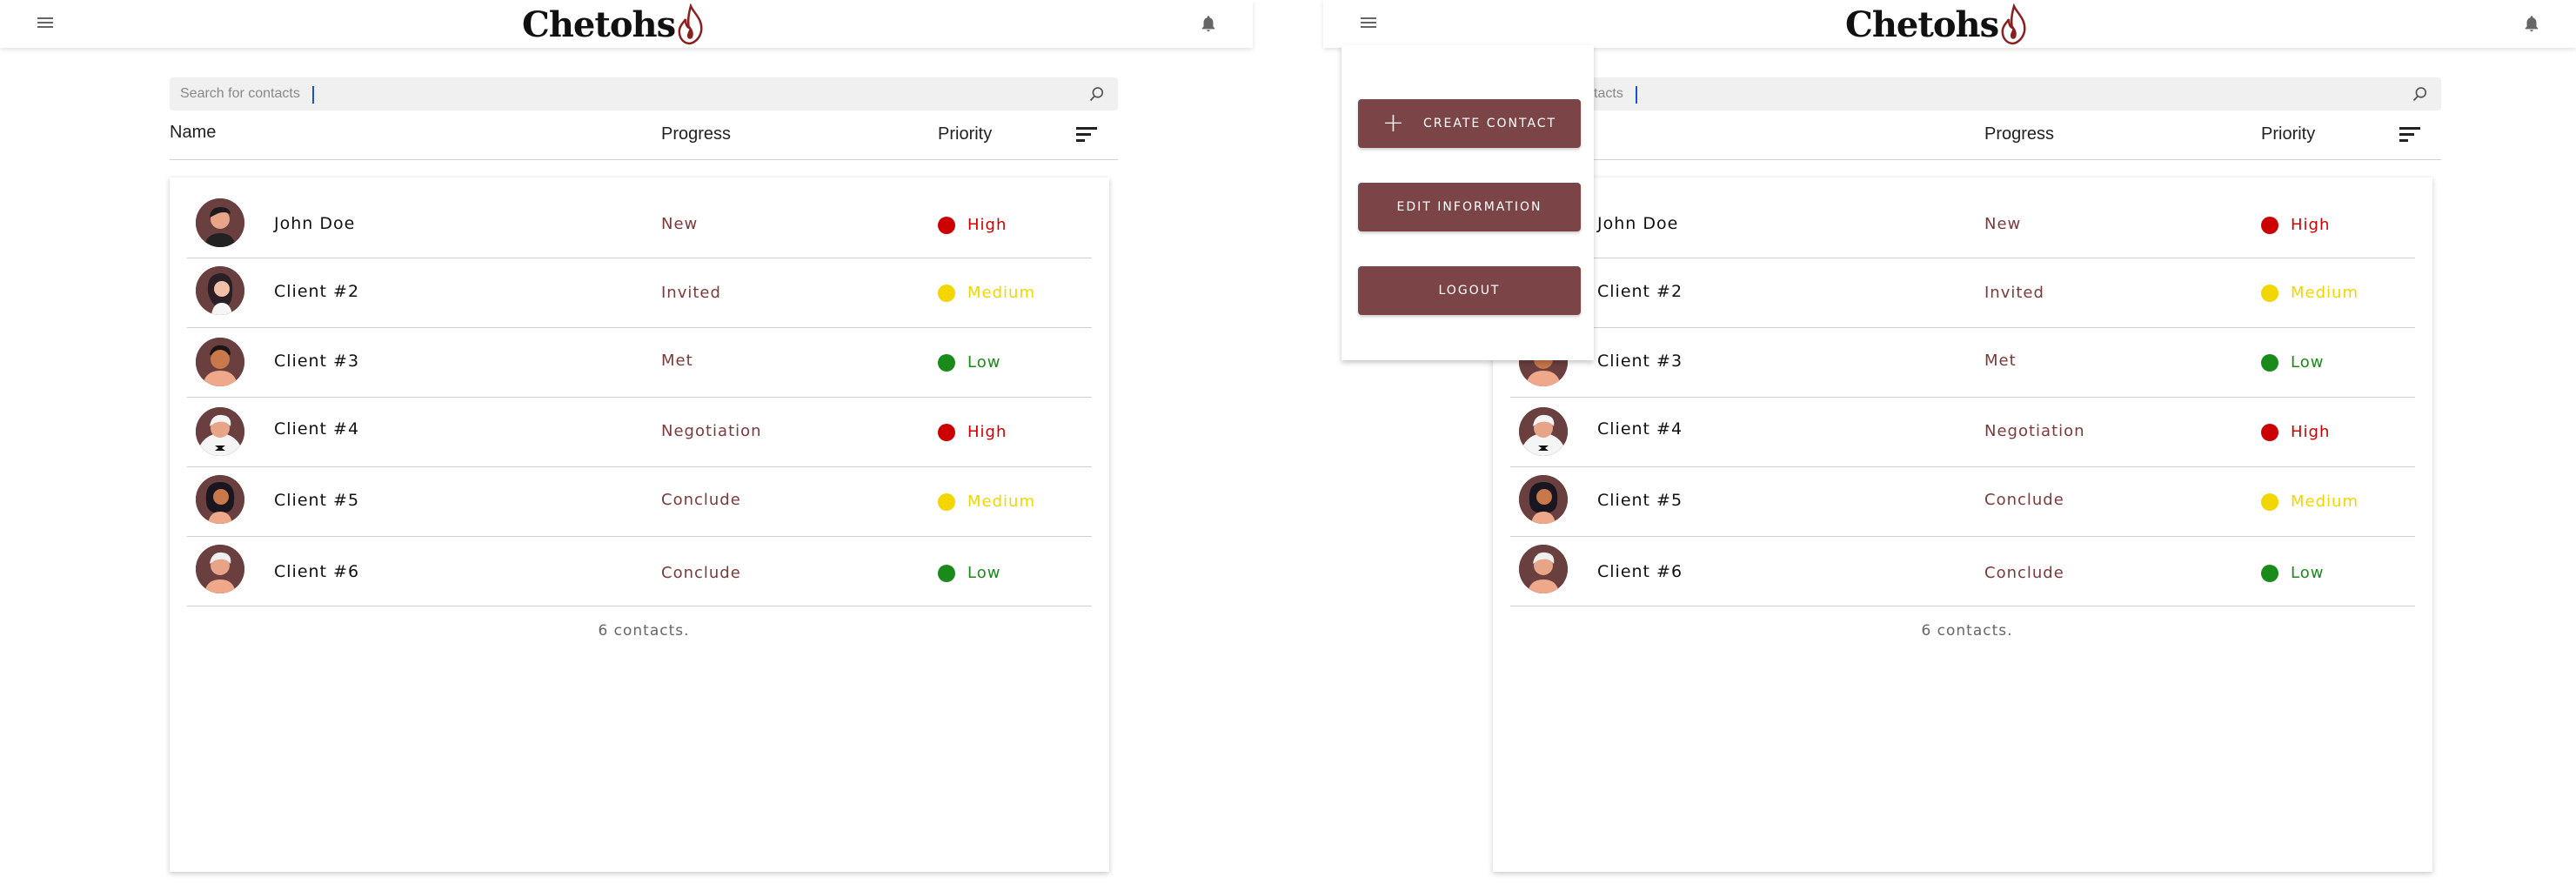 This screenshot has height=891, width=2576. I want to click on priority-column-header: Priority, so click(2288, 134).